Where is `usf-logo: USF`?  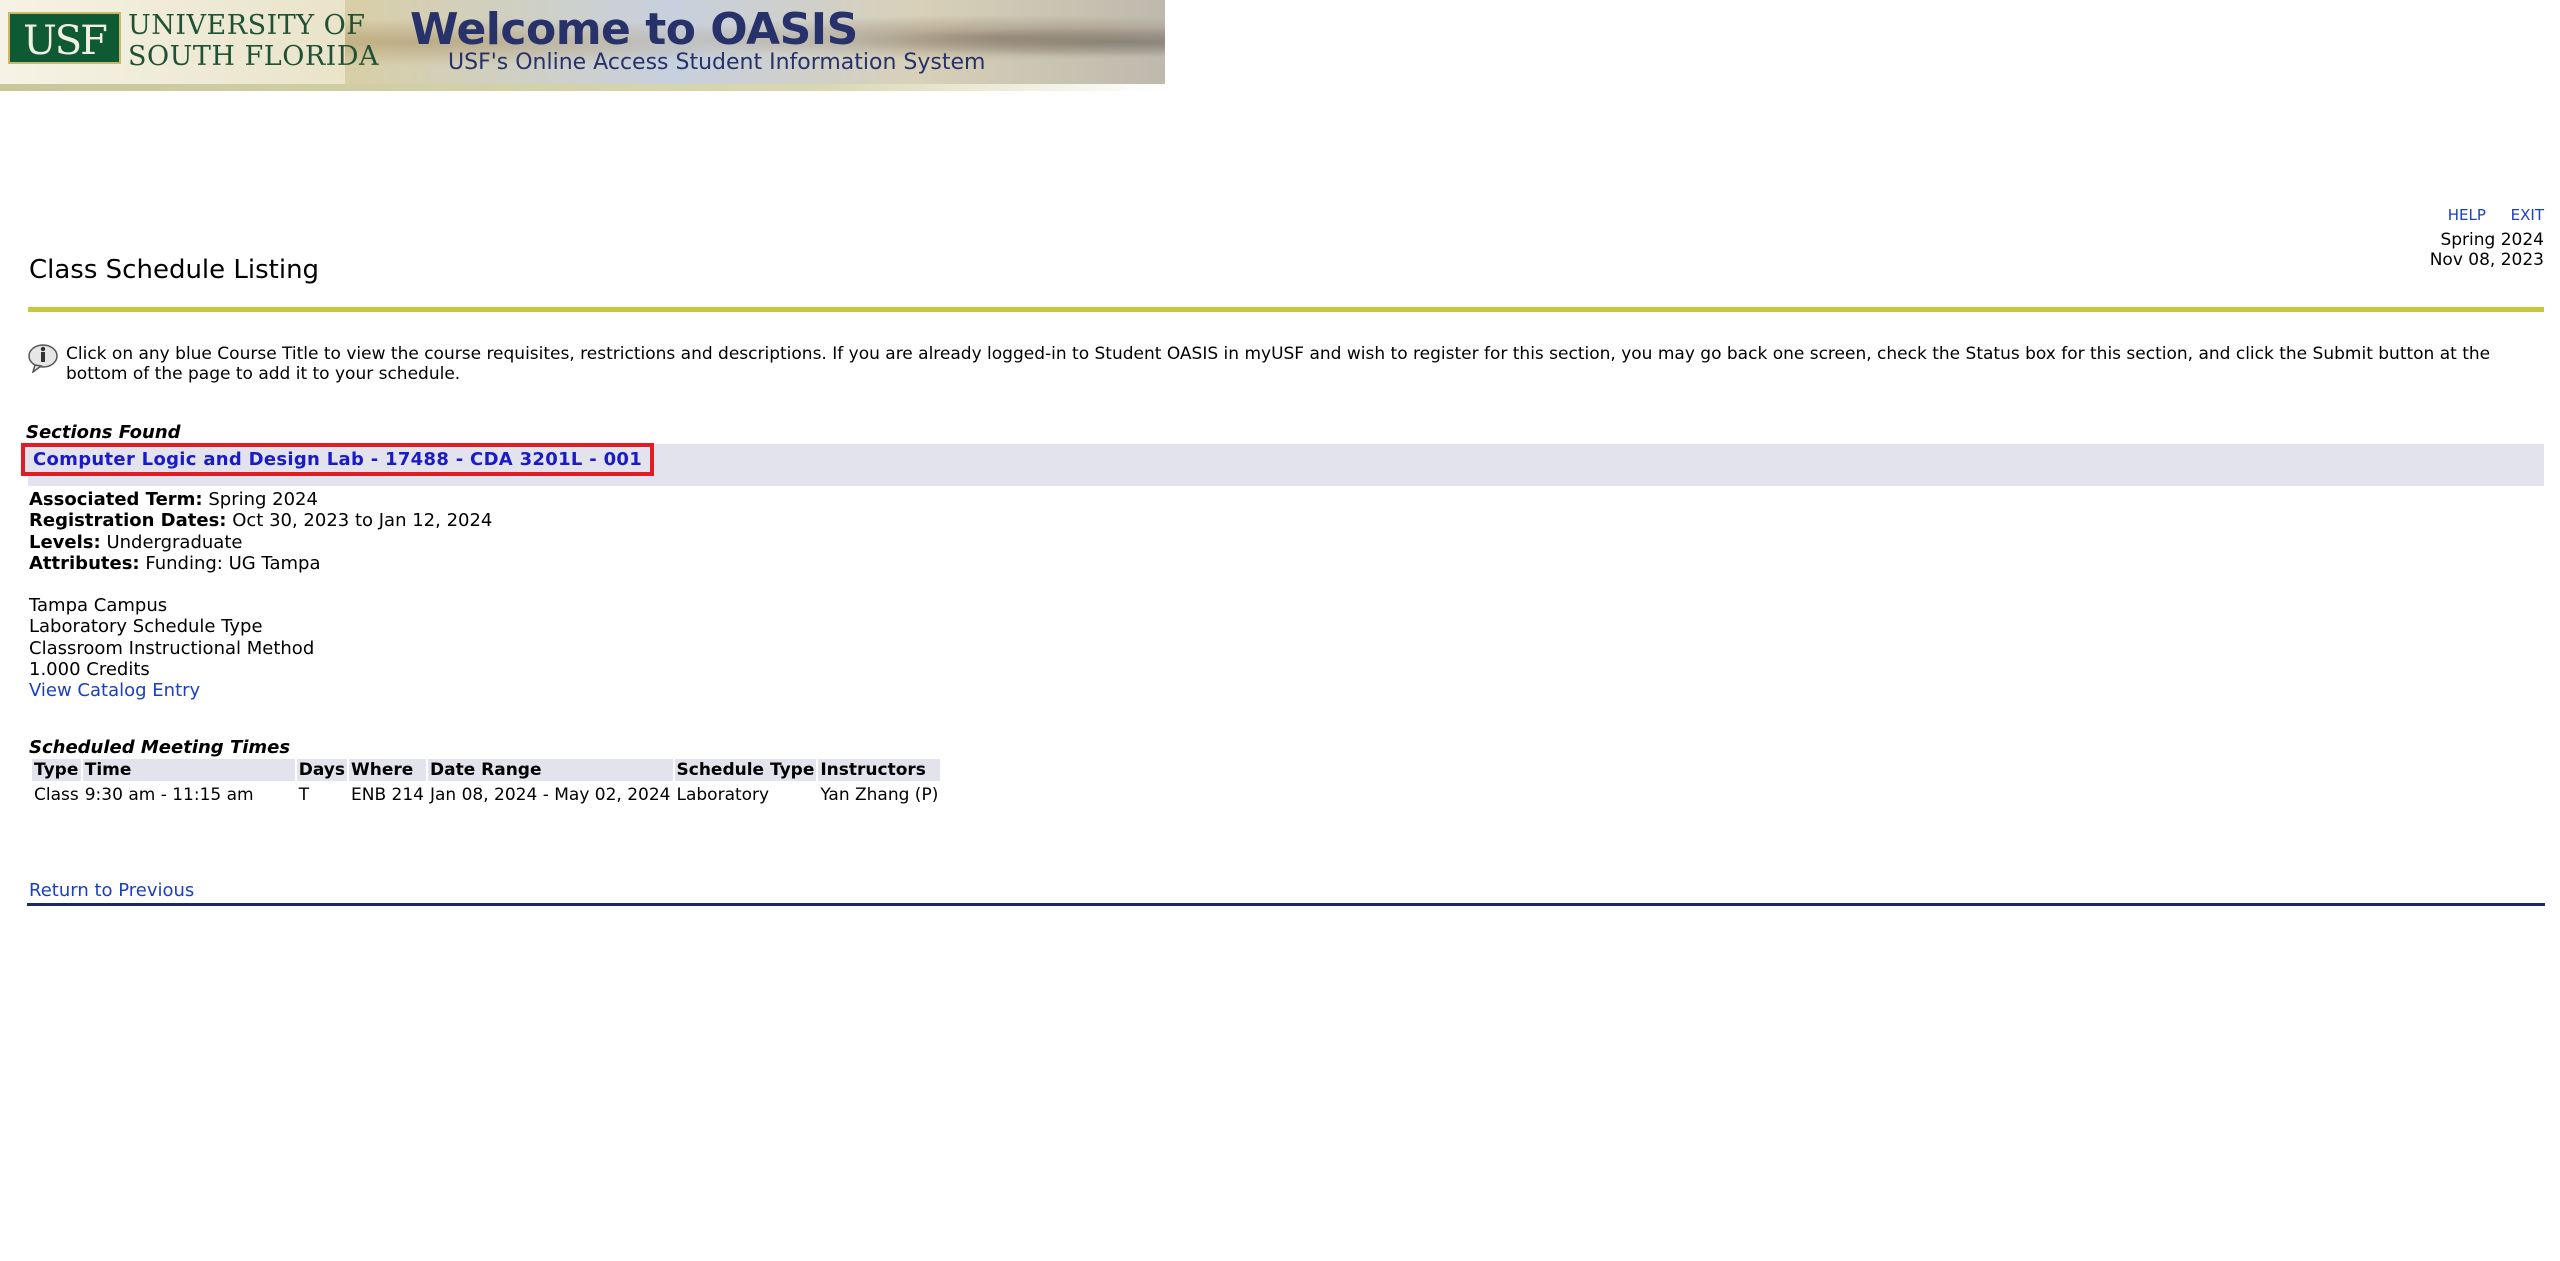
usf-logo: USF is located at coordinates (64, 38).